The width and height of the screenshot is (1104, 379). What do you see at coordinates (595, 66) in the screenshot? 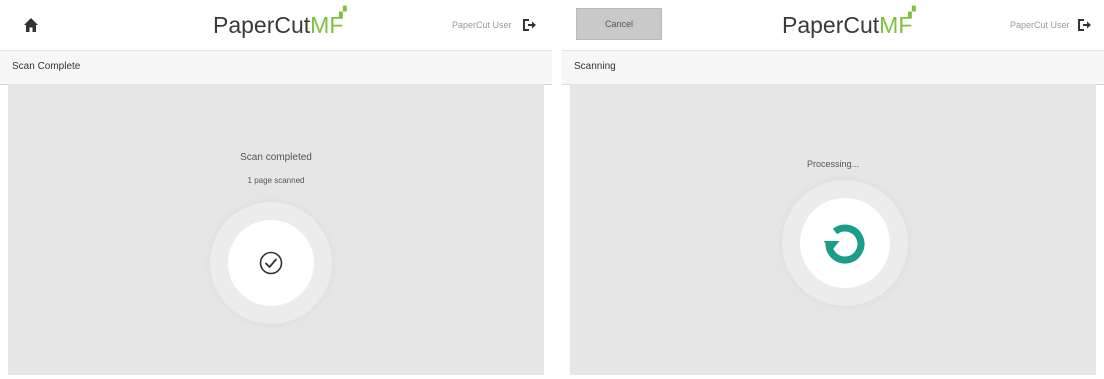
I see `subheader-title: Scanning` at bounding box center [595, 66].